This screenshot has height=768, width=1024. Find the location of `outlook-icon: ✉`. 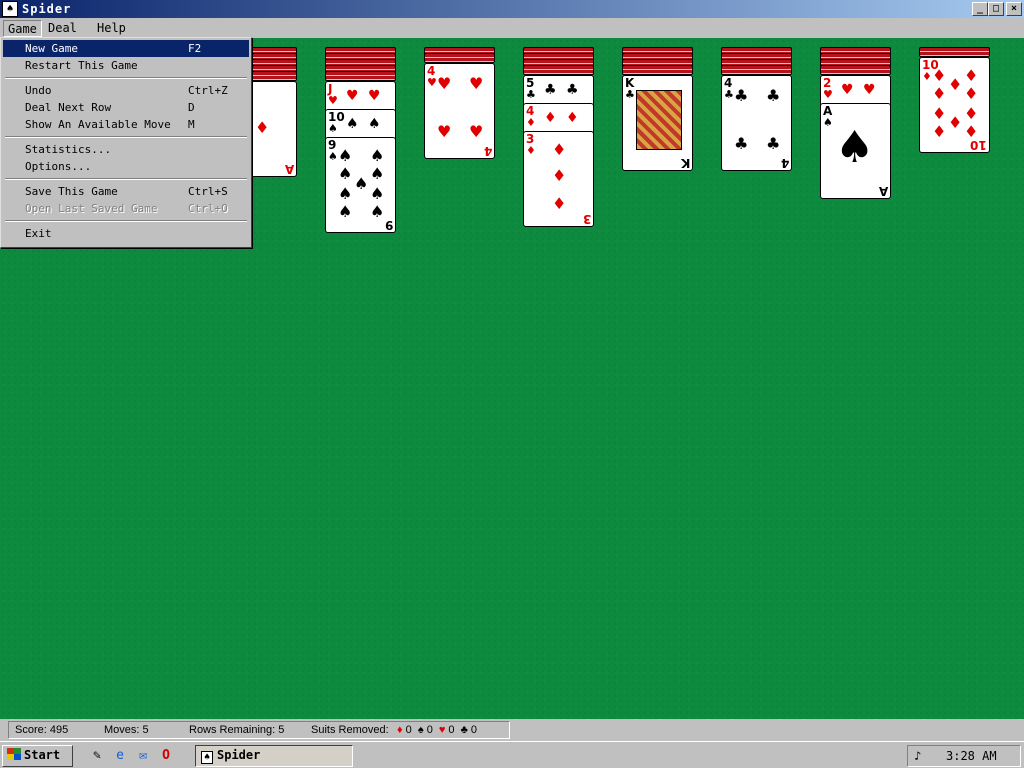

outlook-icon: ✉ is located at coordinates (143, 756).